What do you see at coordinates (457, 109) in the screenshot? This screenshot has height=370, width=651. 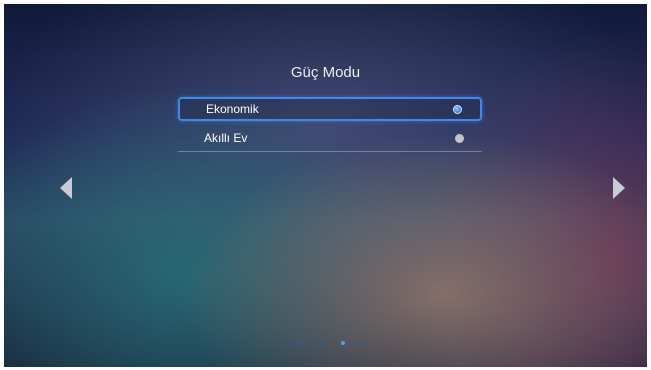 I see `radio-selected-icon` at bounding box center [457, 109].